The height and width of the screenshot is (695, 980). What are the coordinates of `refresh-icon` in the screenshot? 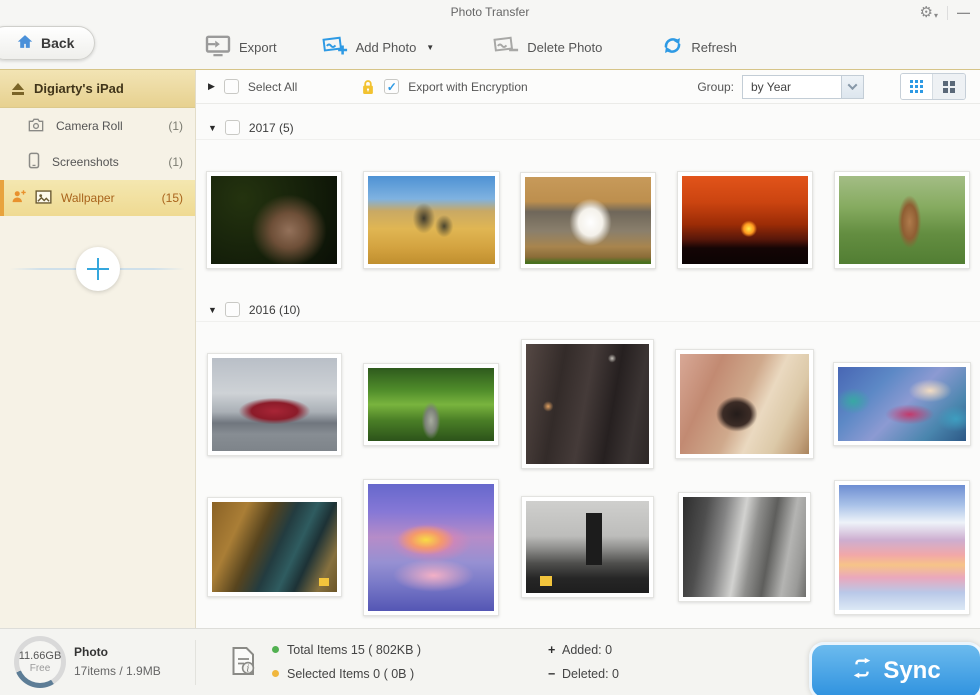 It's located at (672, 47).